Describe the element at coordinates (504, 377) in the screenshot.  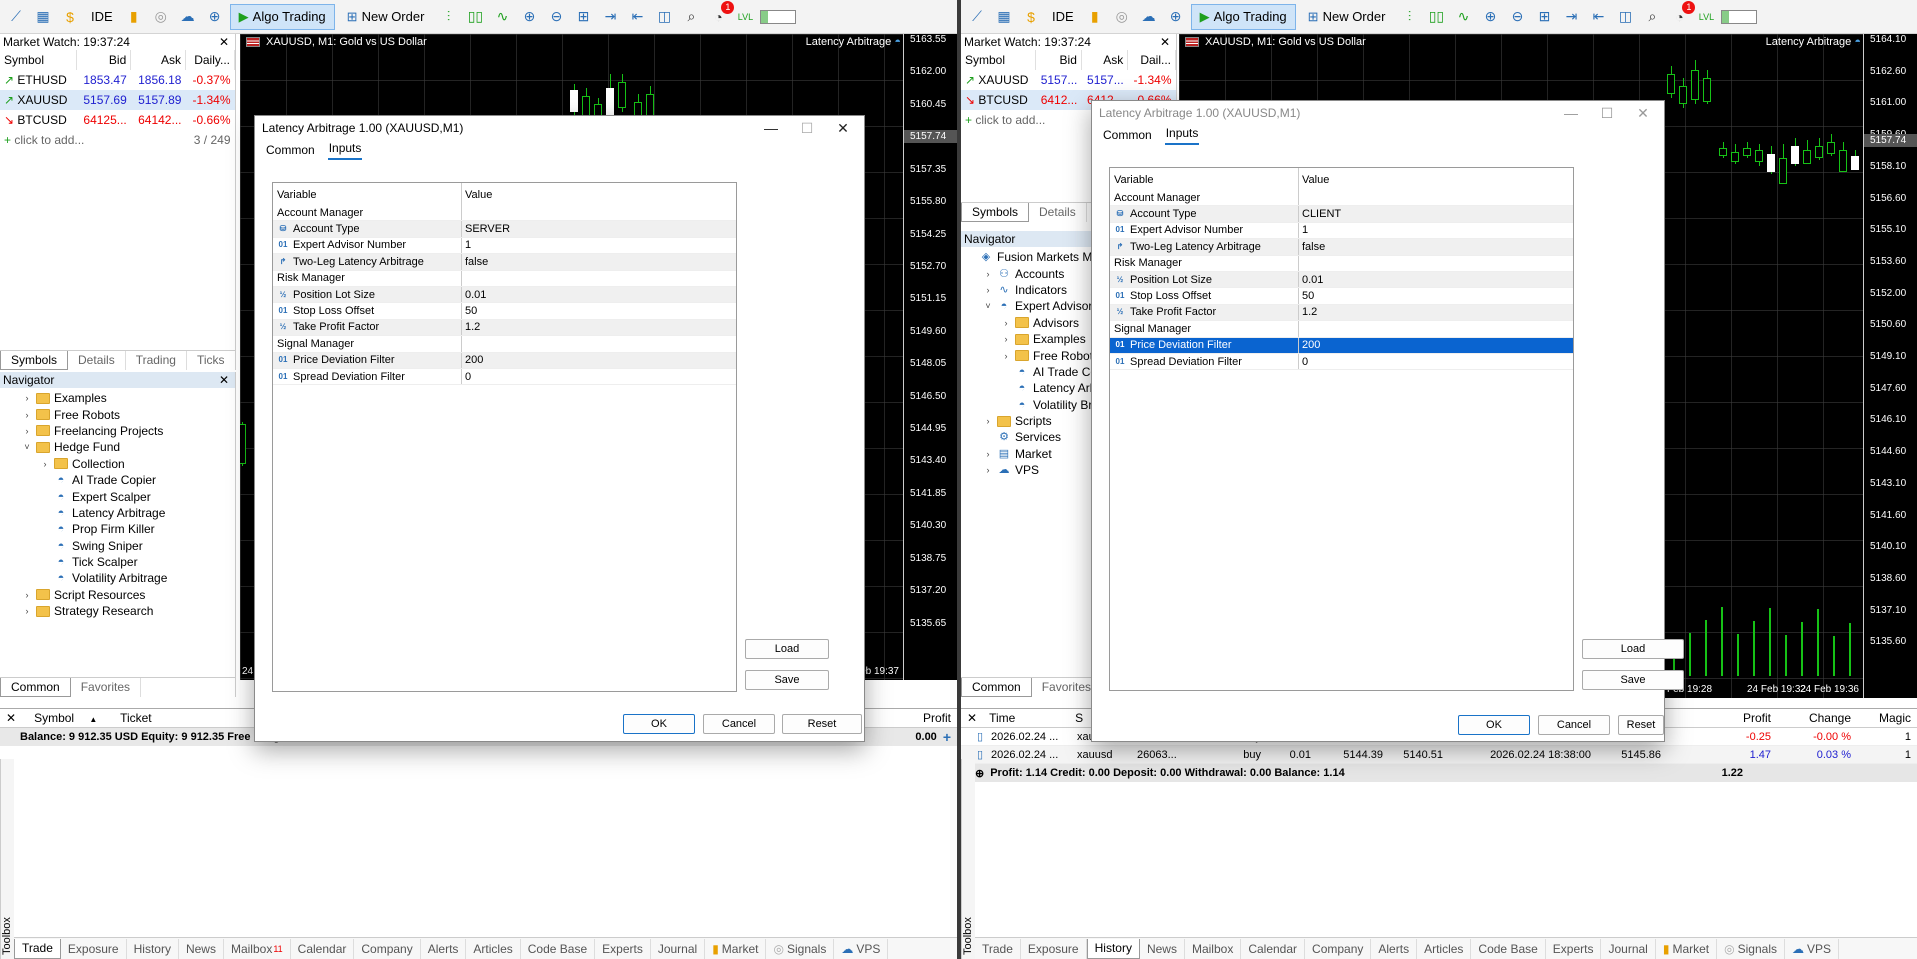
I see `input-row: 01 Spread Deviation Filter 0` at that location.